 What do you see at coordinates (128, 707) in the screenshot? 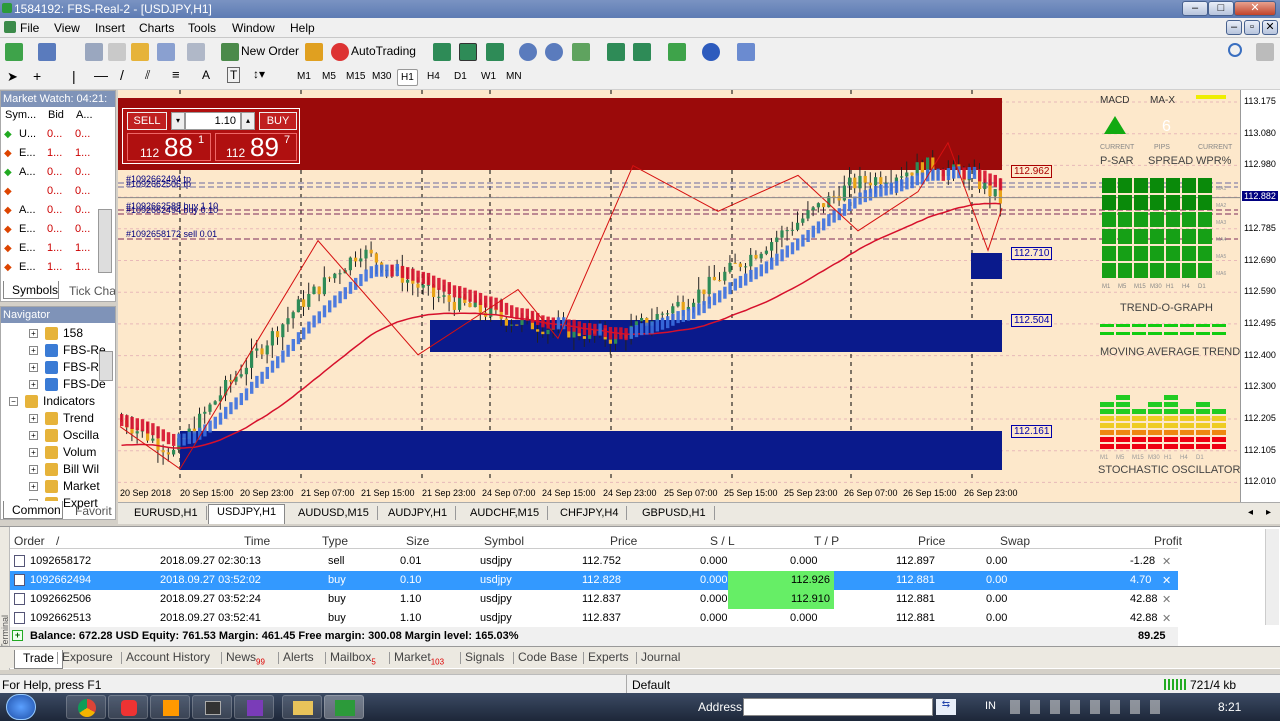
I see `taskbar-app-icon` at bounding box center [128, 707].